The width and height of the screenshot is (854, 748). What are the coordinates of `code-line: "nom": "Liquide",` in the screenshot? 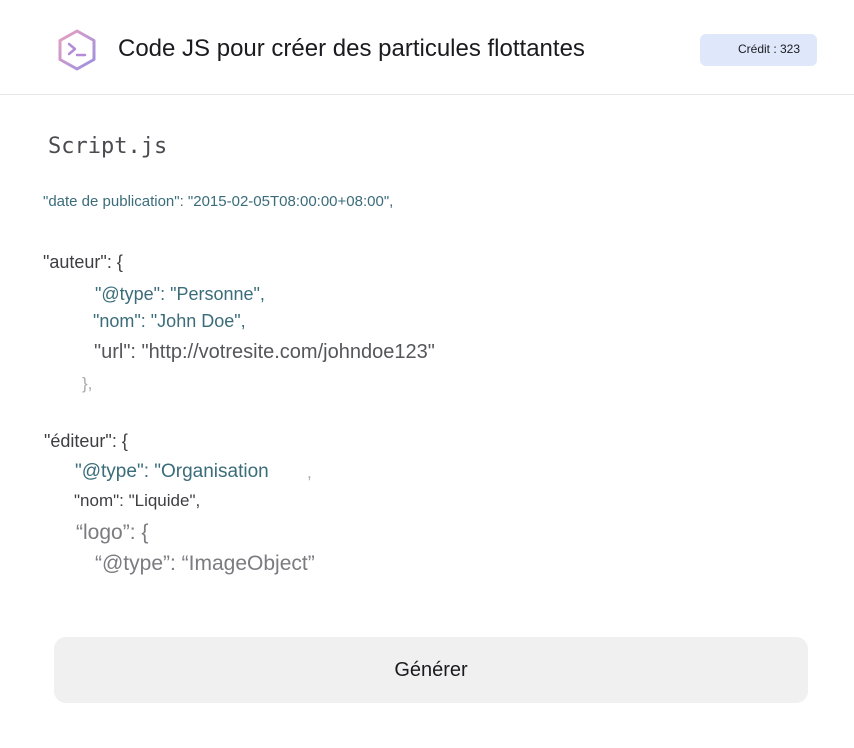 It's located at (137, 500).